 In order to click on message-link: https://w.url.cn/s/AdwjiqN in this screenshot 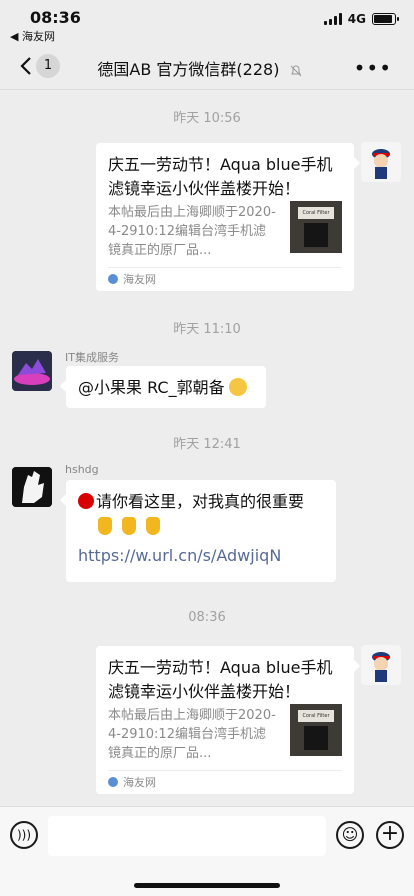, I will do `click(201, 556)`.